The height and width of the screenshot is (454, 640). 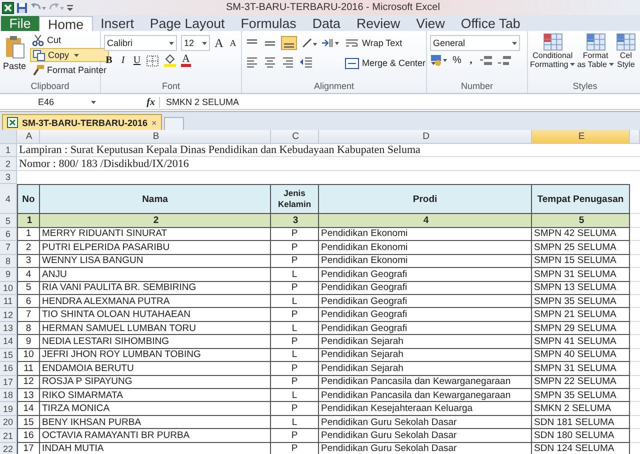 What do you see at coordinates (8, 409) in the screenshot?
I see `row-header: 19` at bounding box center [8, 409].